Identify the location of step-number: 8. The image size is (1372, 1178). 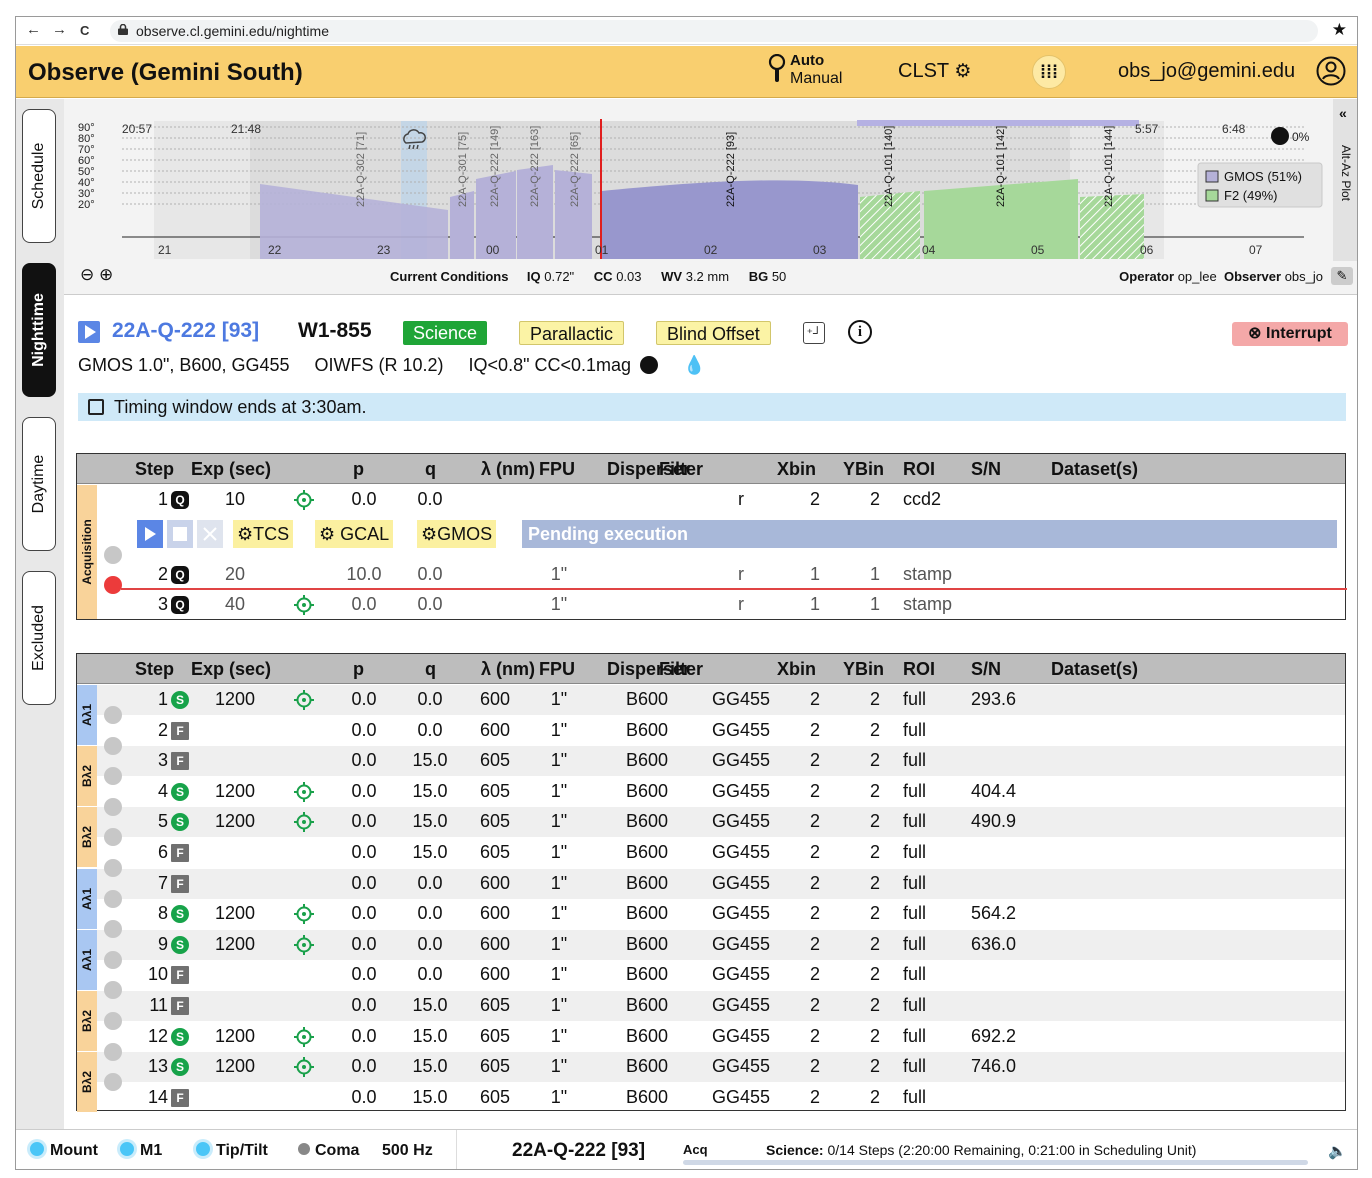
(162, 913).